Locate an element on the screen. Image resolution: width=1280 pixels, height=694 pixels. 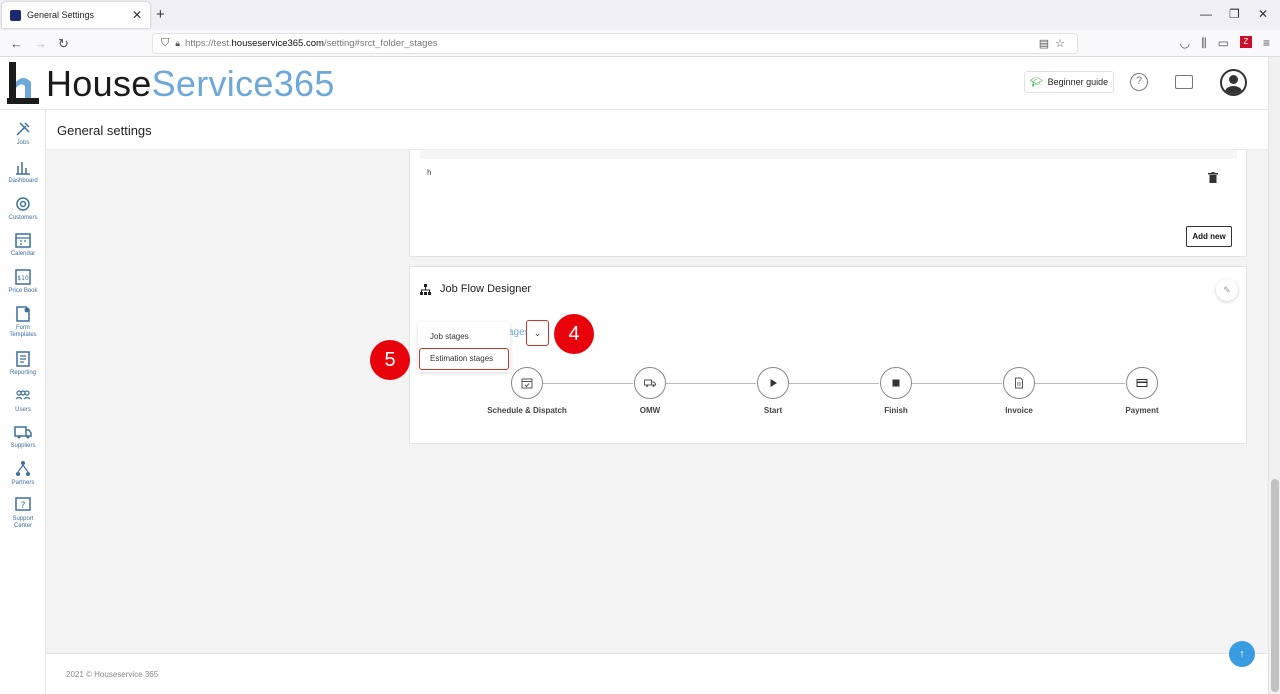
sidebar-item-label: Jobs is located at coordinates (23, 143).